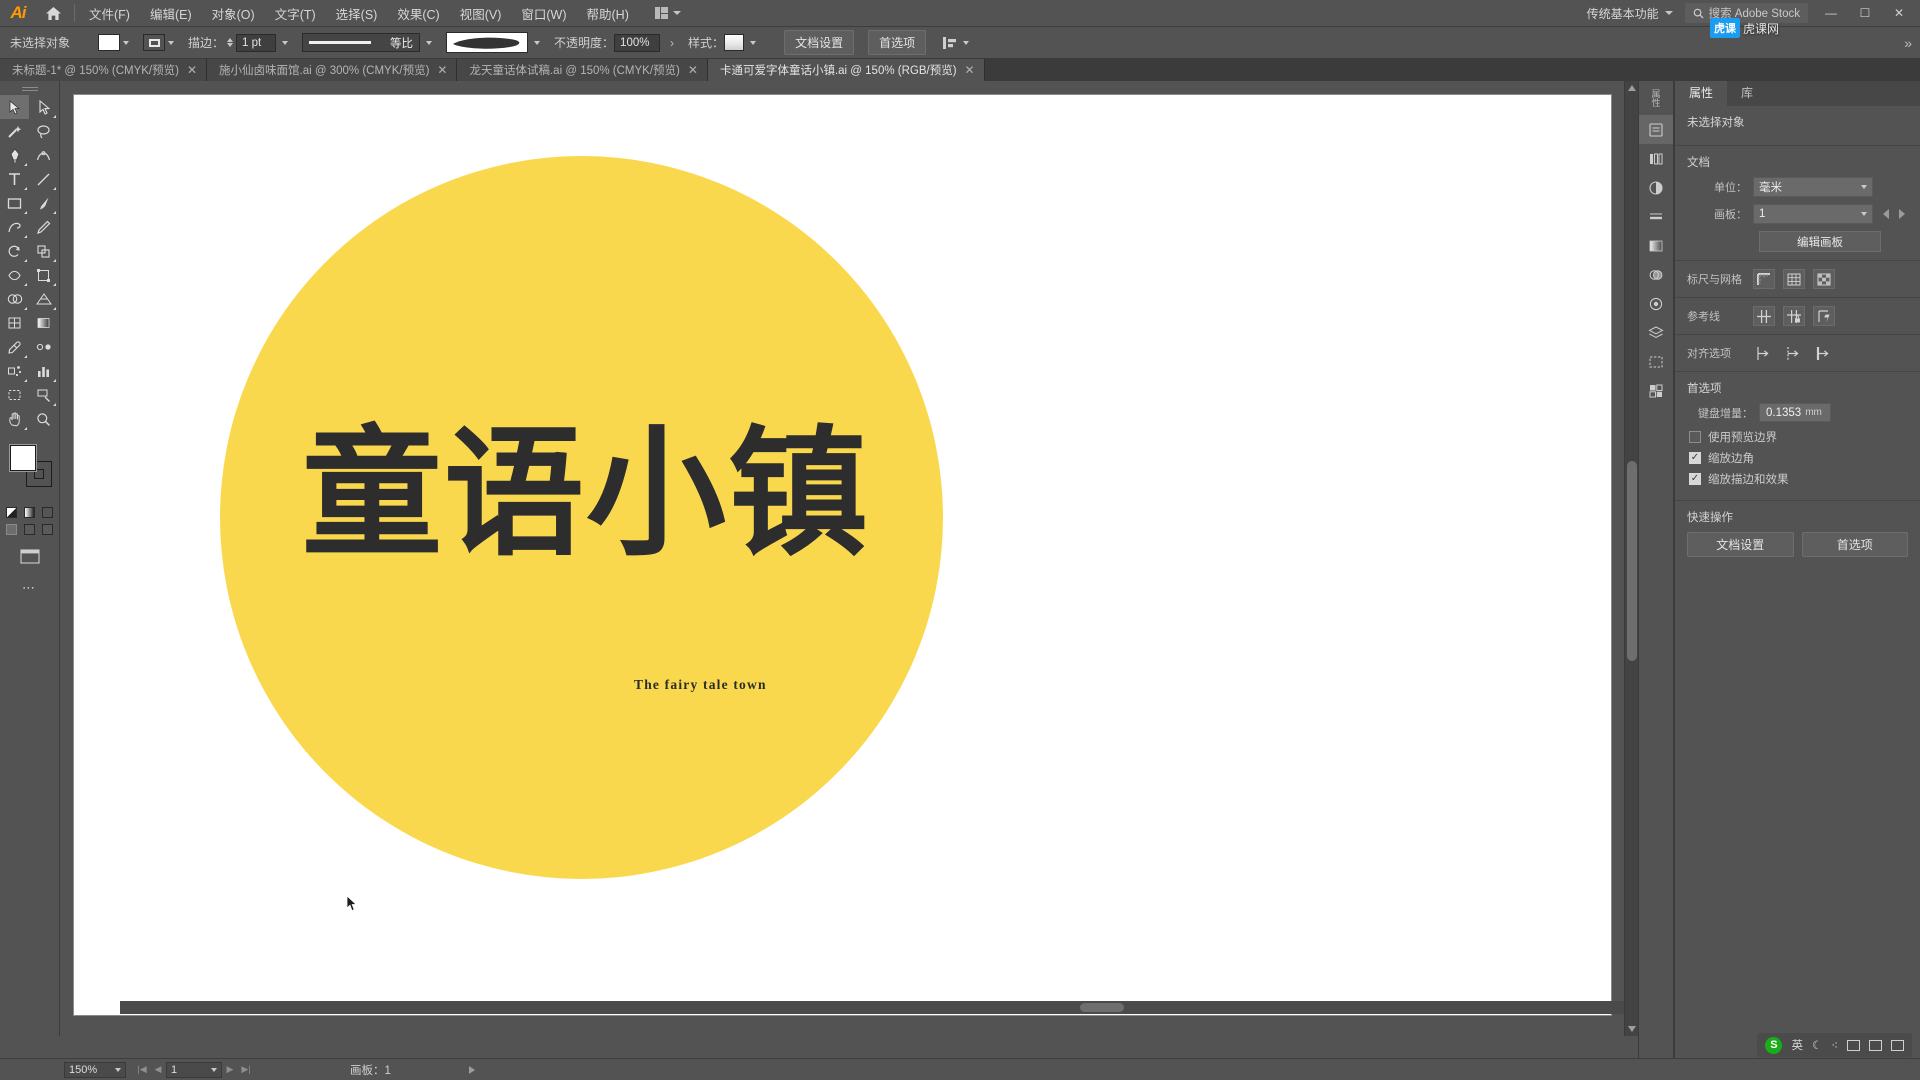 This screenshot has height=1080, width=1920. Describe the element at coordinates (29, 556) in the screenshot. I see `screen-mode-button` at that location.